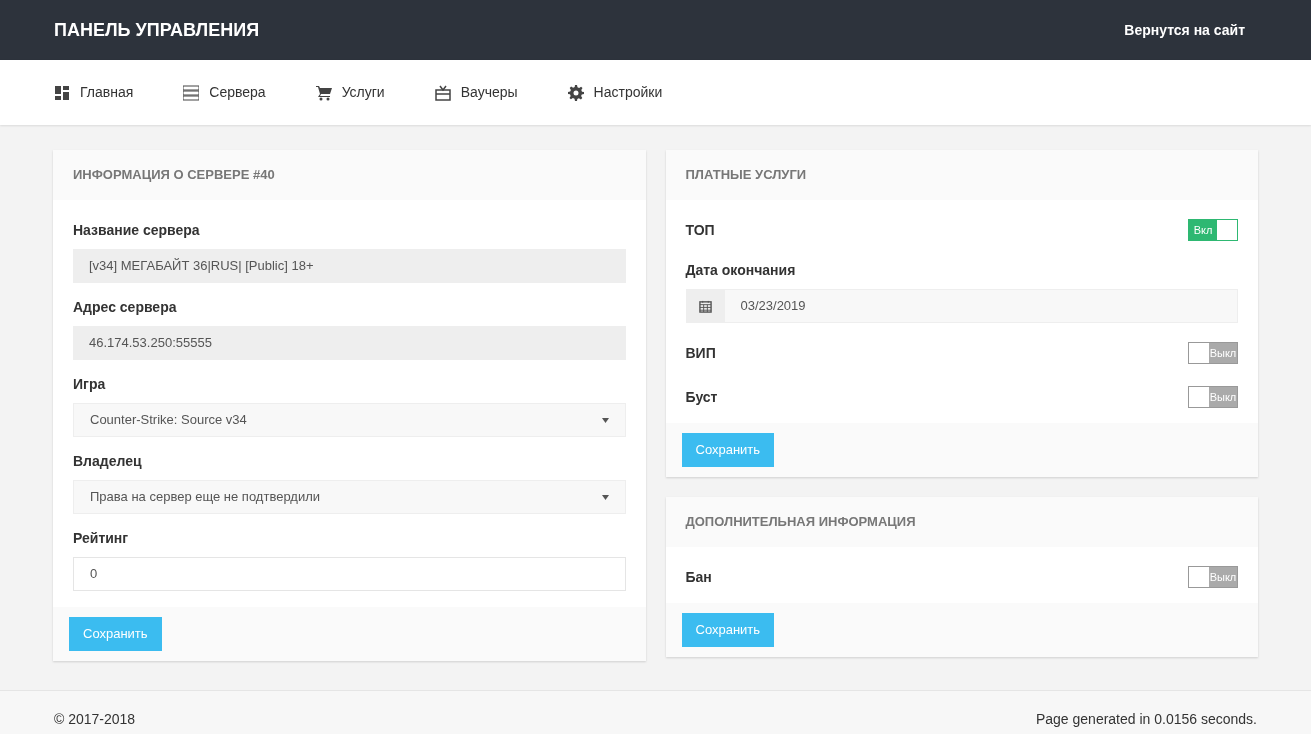  What do you see at coordinates (349, 420) in the screenshot?
I see `select-field: Counter-Strike: Source v34` at bounding box center [349, 420].